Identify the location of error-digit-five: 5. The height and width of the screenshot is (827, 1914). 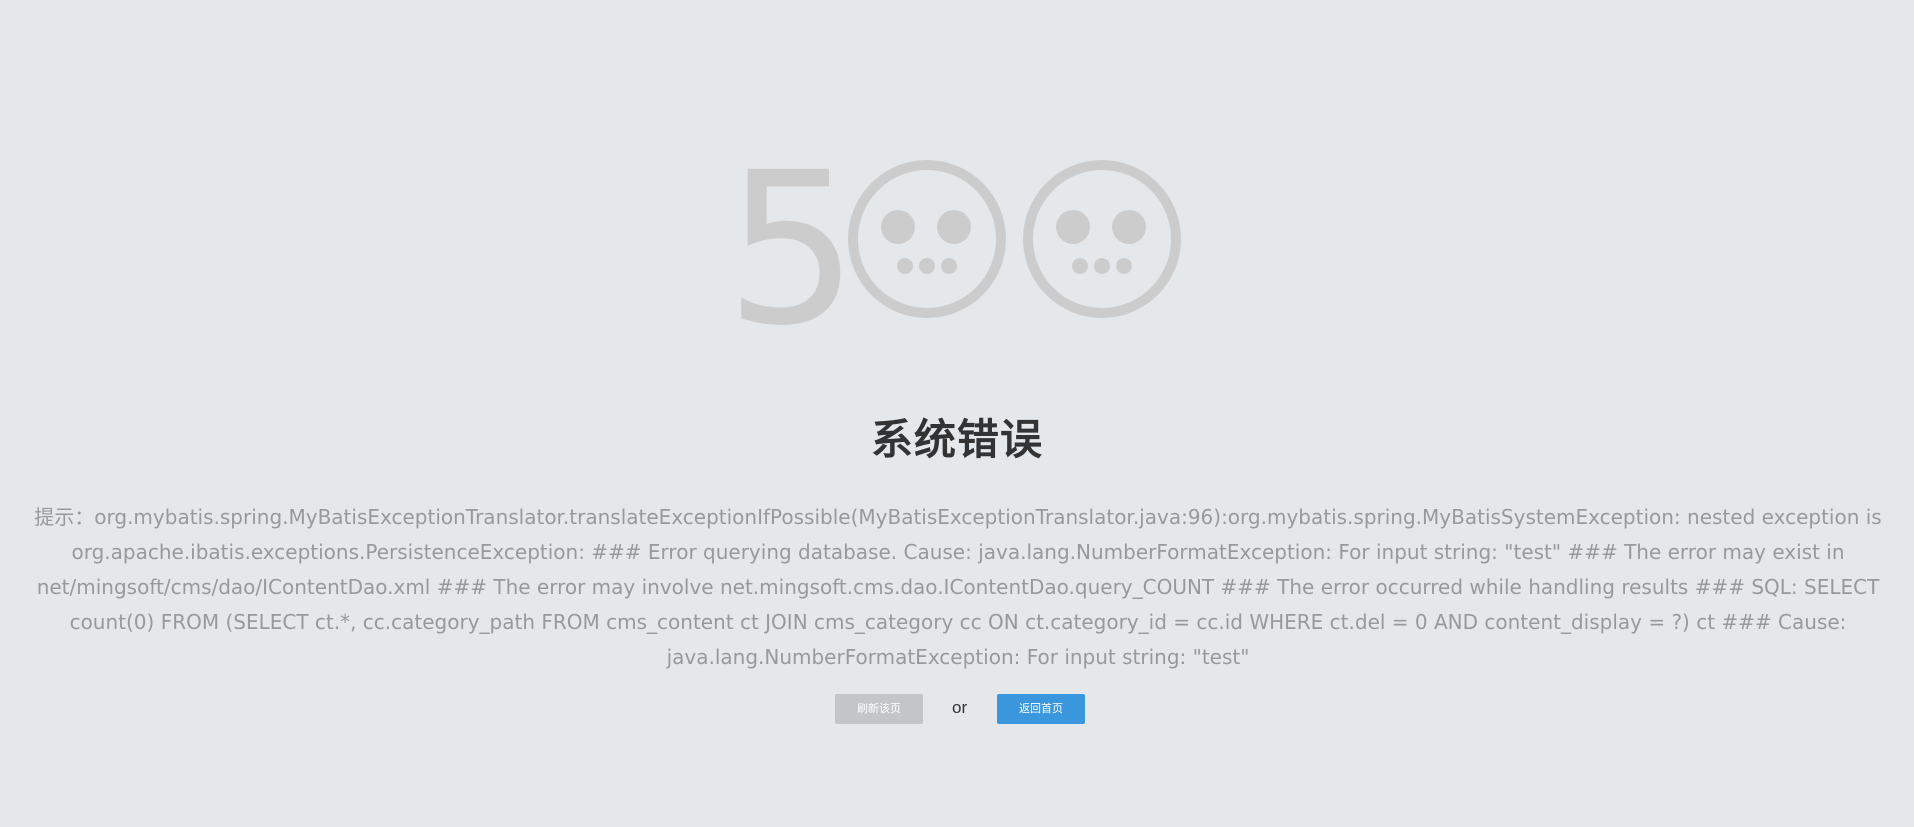
(792, 235).